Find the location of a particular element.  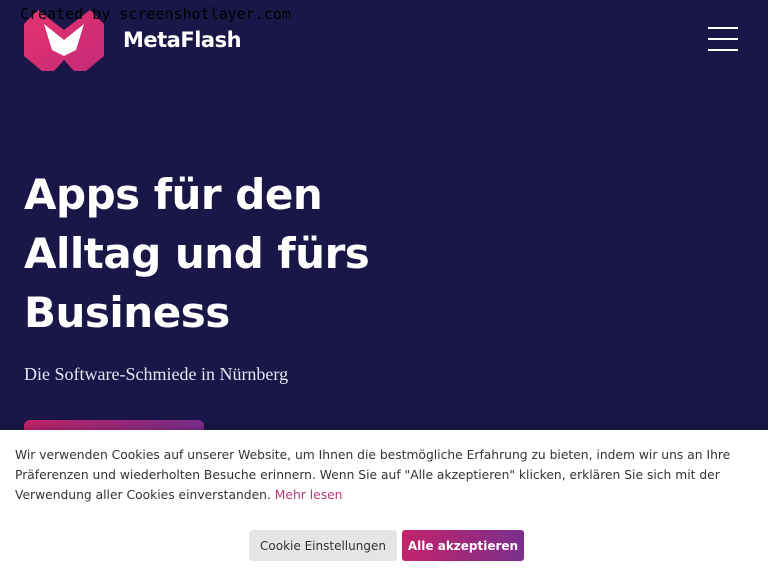

hamburger-menu-icon is located at coordinates (723, 28).